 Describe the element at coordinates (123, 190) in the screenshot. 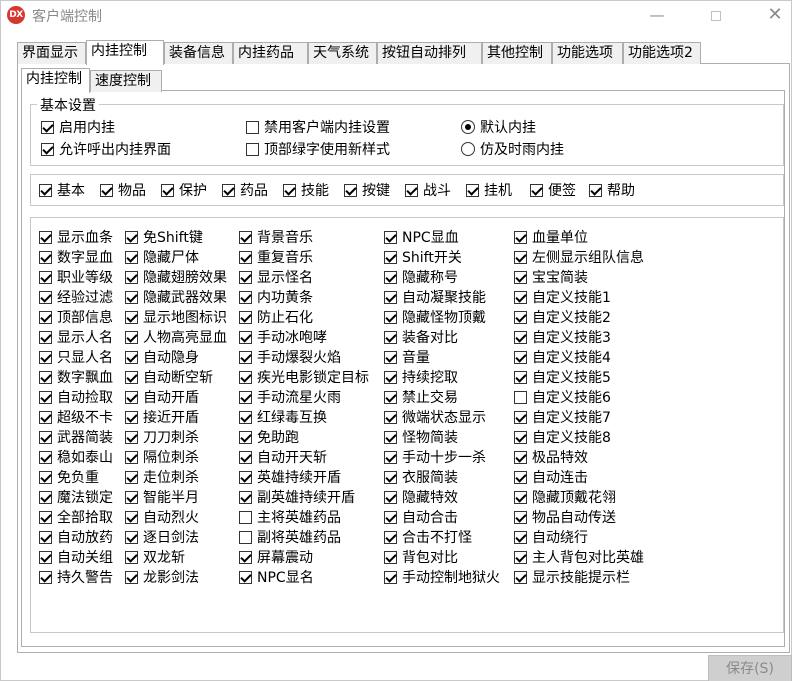

I see `category-1: 物品` at that location.